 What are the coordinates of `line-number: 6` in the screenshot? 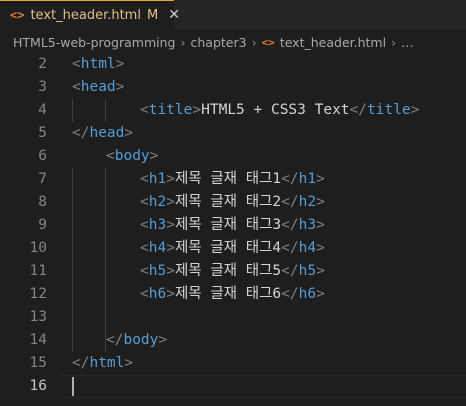 It's located at (42, 156).